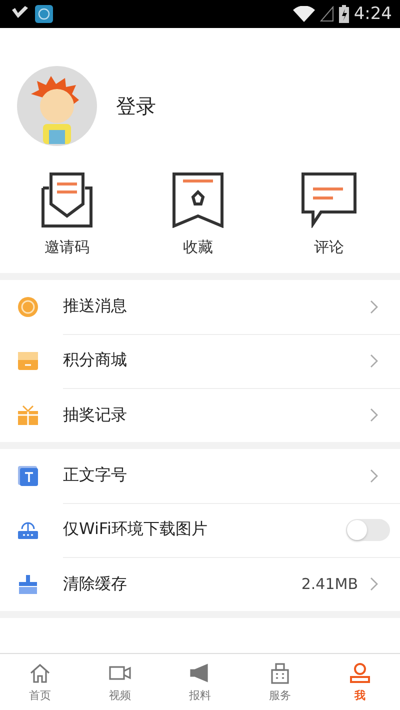 The height and width of the screenshot is (710, 400). I want to click on nav-tab: 首页, so click(40, 682).